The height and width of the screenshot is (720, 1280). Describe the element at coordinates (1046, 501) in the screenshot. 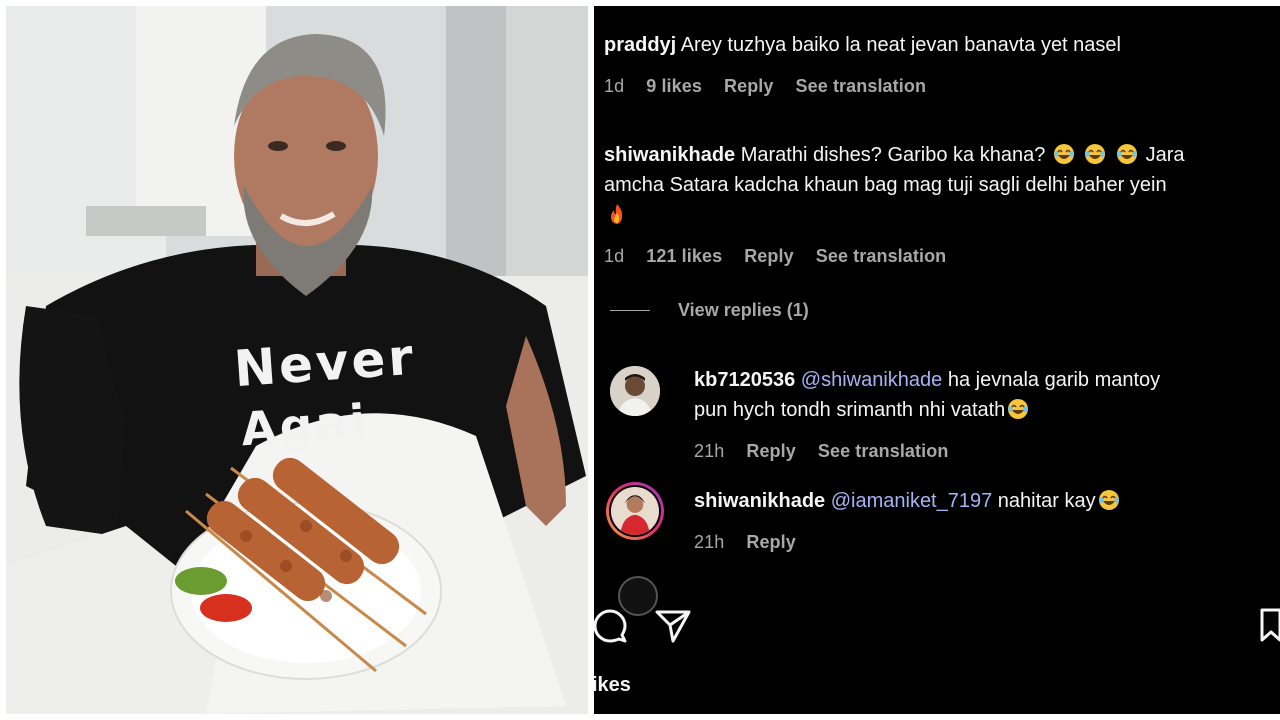

I see `reply-text: nahitar kay` at that location.